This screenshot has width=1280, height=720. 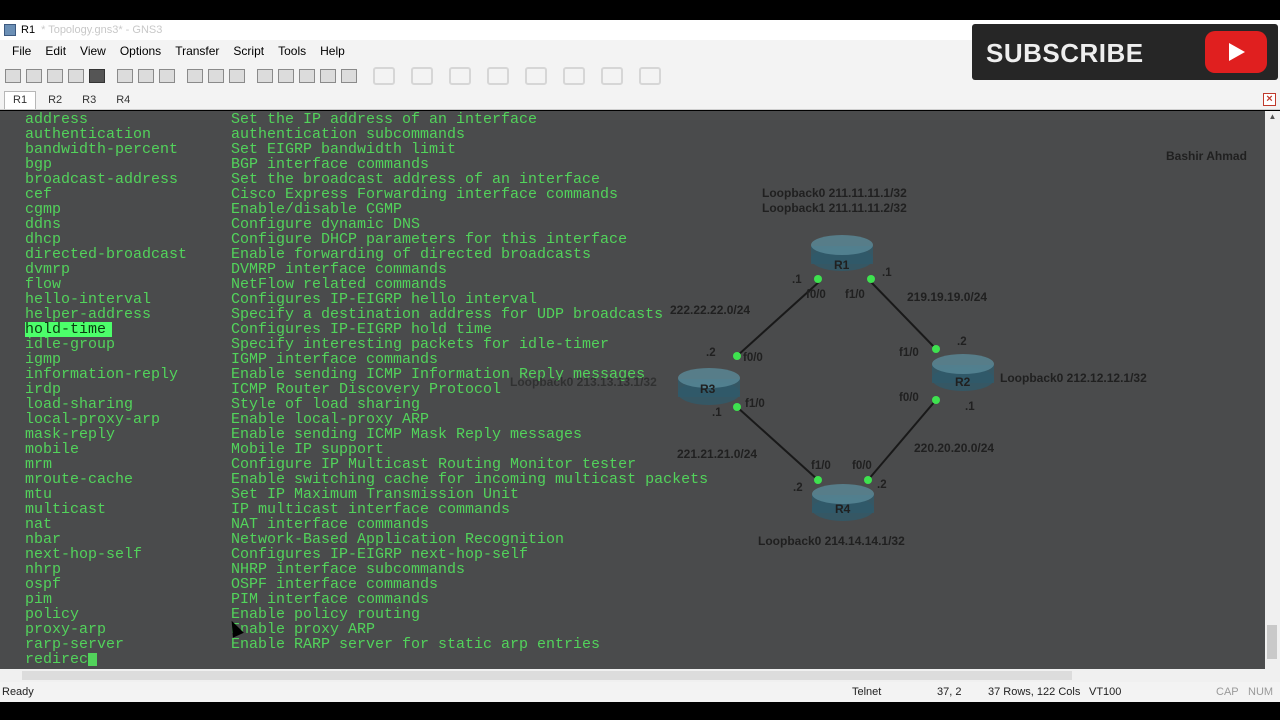 What do you see at coordinates (640, 329) in the screenshot?
I see `terminal-line: hold-time Configures IP-EIGRP hold time` at bounding box center [640, 329].